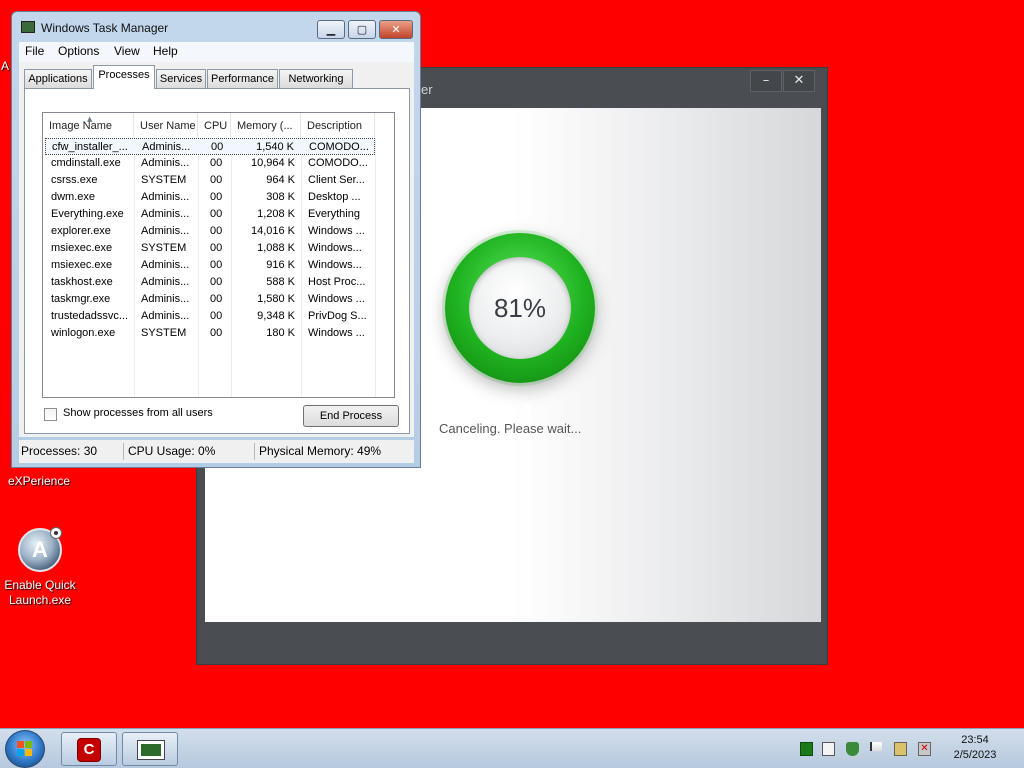  I want to click on process-memory: 1,208 K, so click(276, 214).